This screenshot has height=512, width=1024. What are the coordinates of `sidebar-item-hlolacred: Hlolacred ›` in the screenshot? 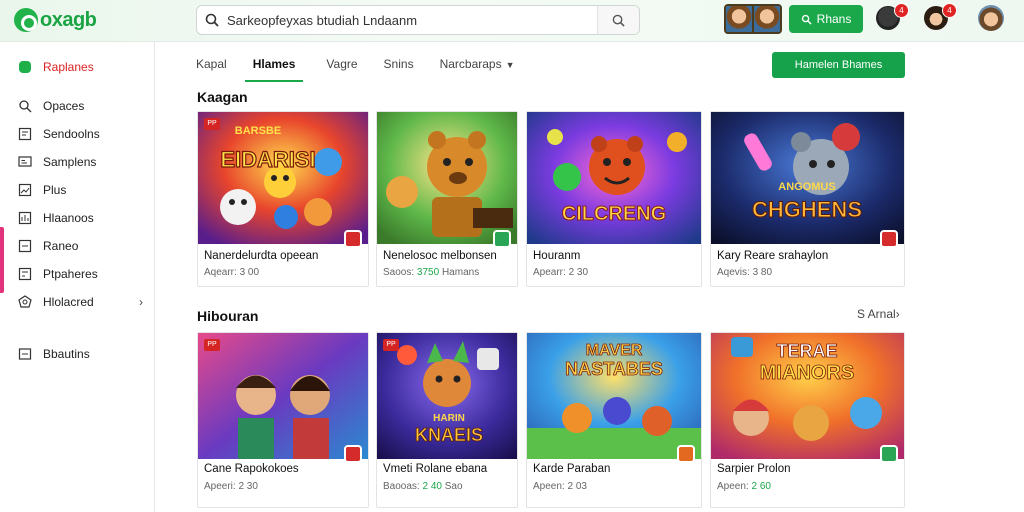 It's located at (77, 302).